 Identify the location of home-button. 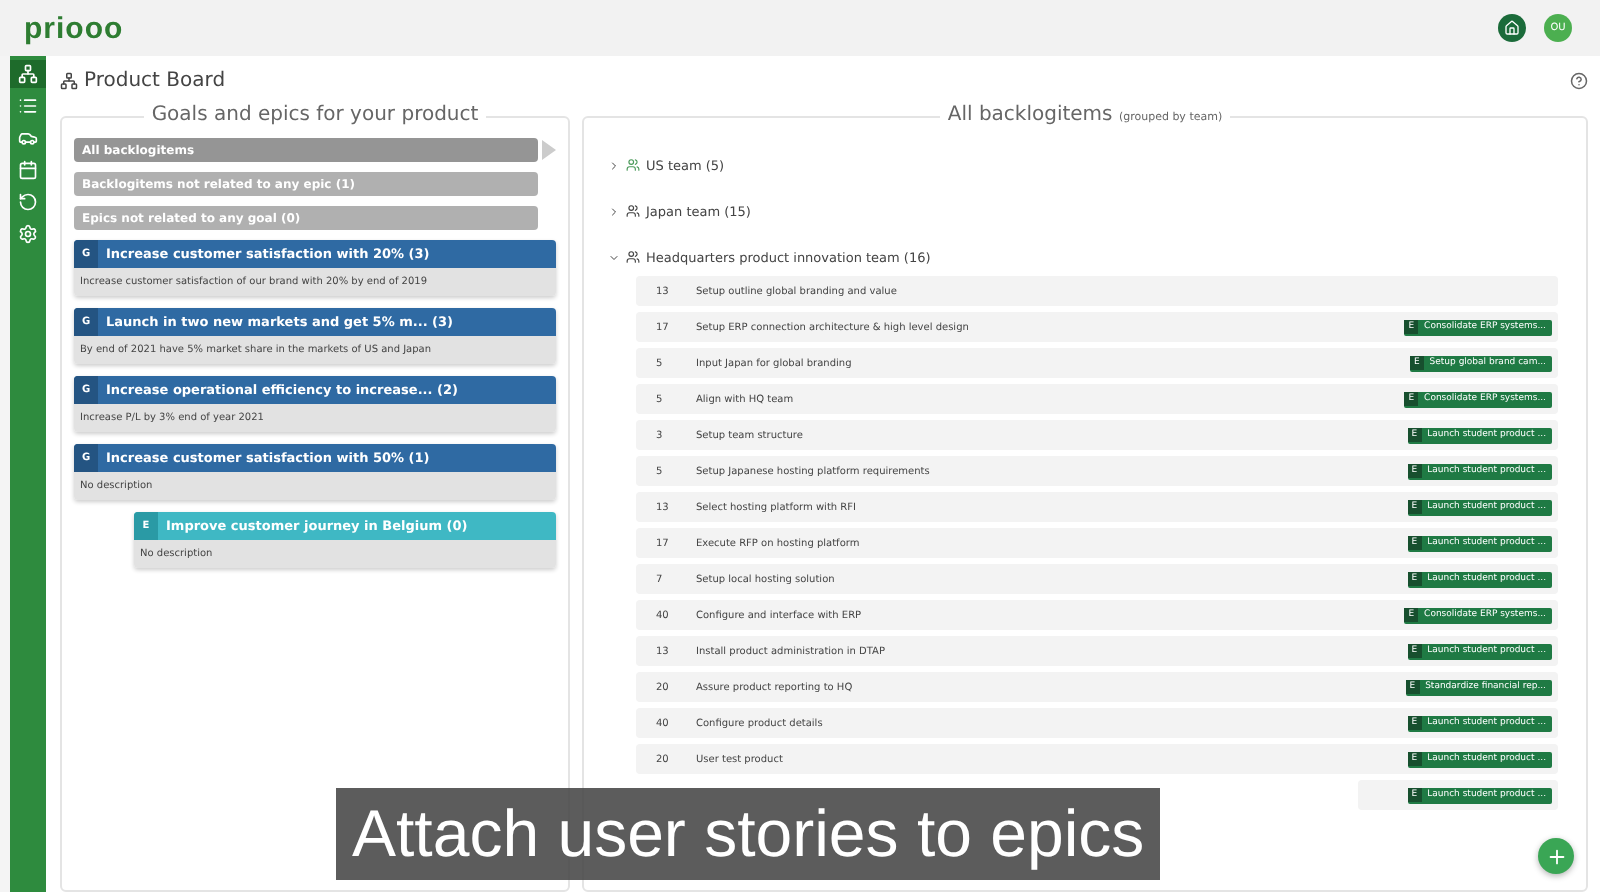
(1512, 28).